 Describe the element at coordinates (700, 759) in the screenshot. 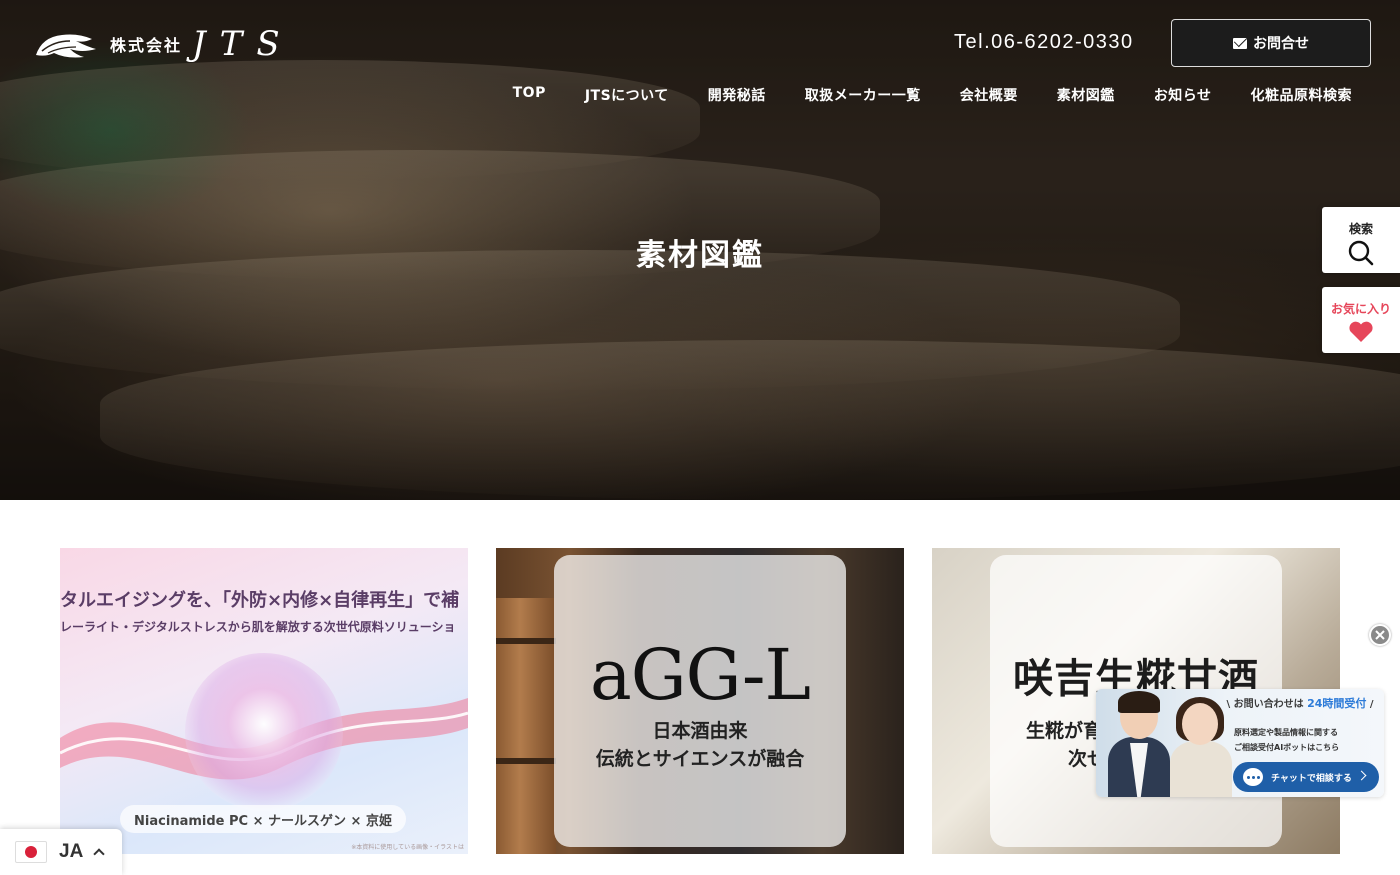

I see `card-subtitle: 伝統とサイエンスが融合` at that location.